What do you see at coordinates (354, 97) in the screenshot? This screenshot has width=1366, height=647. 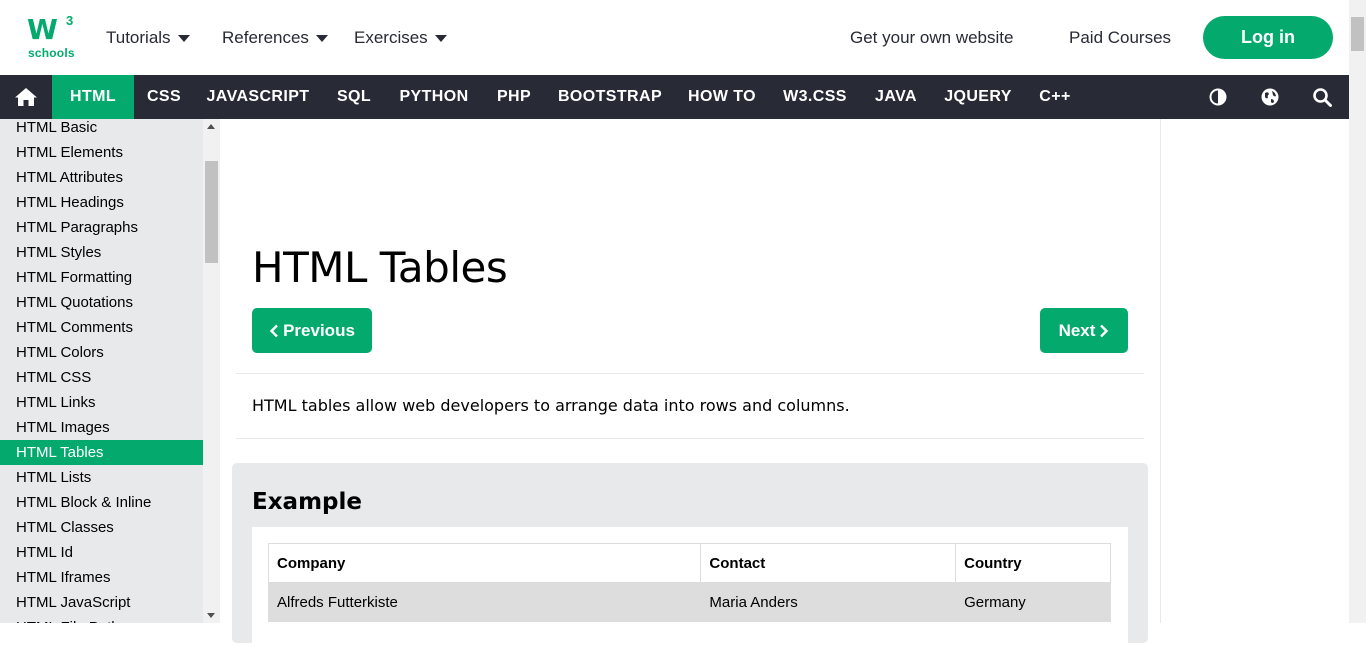 I see `nav-item-sql: SQL` at bounding box center [354, 97].